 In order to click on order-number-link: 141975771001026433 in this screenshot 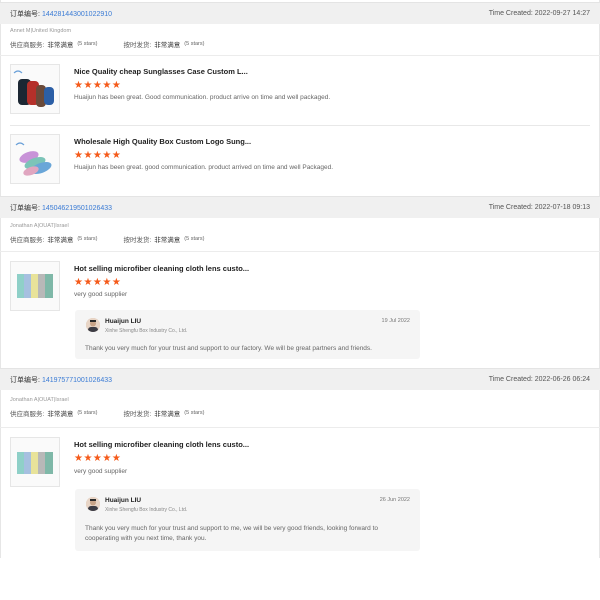, I will do `click(77, 380)`.